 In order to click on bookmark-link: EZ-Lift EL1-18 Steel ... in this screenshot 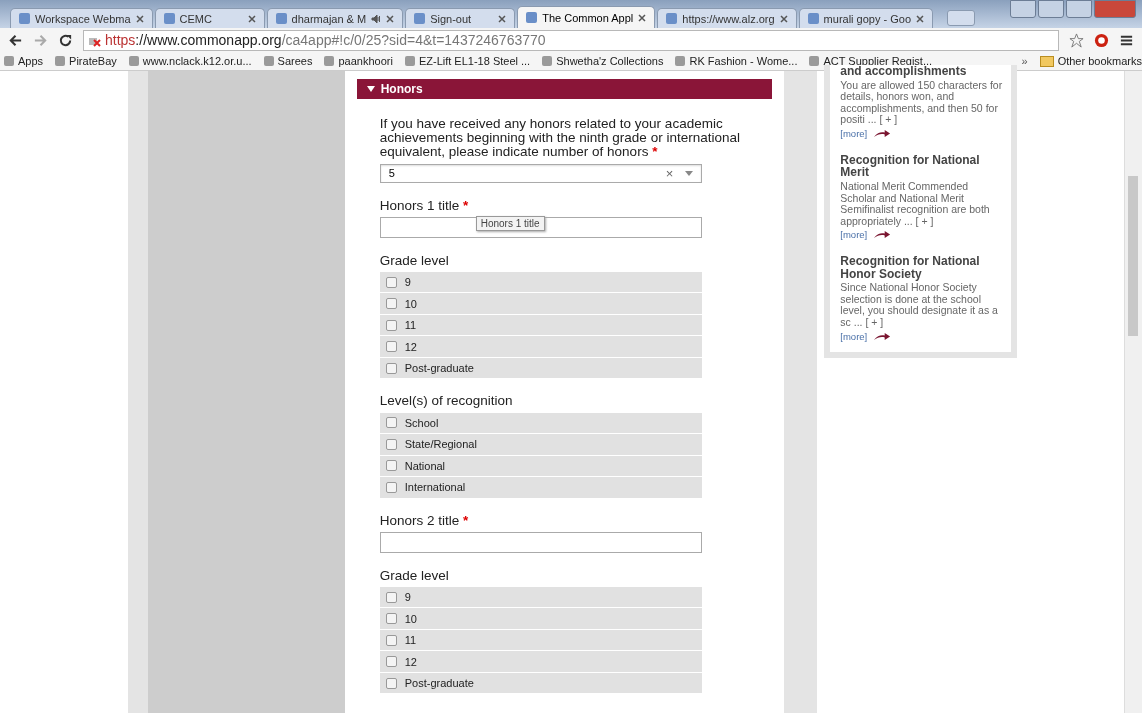, I will do `click(467, 61)`.